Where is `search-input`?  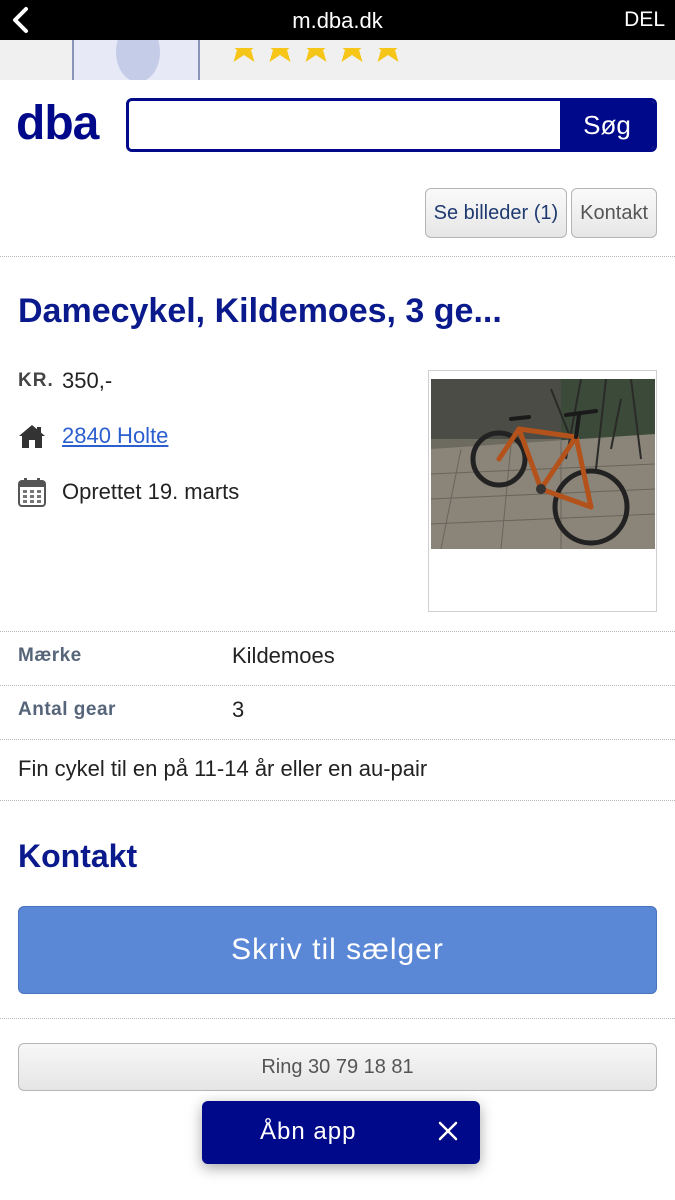
search-input is located at coordinates (344, 125).